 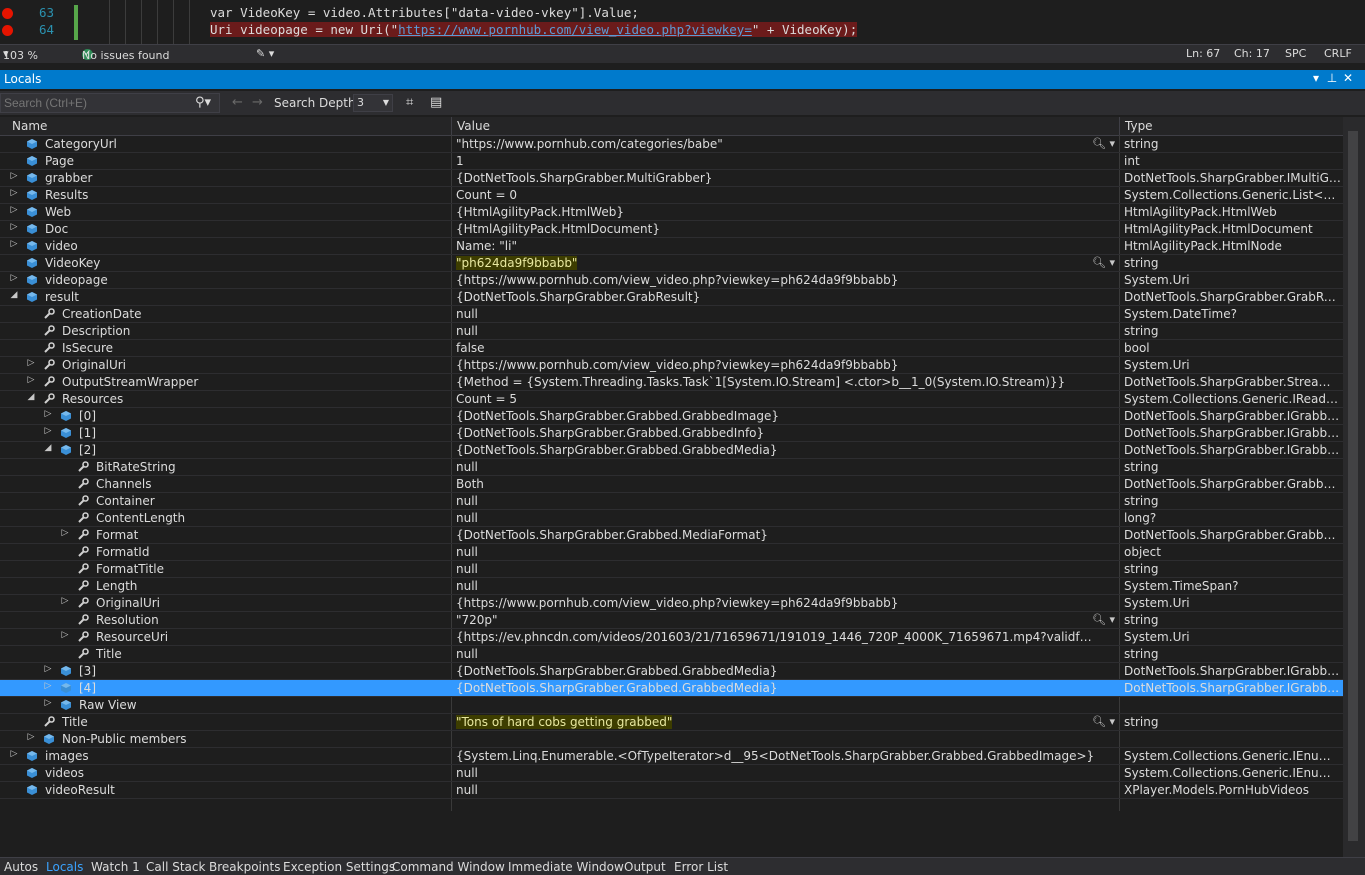 What do you see at coordinates (409, 102) in the screenshot?
I see `hex-toggle-icon: ⌗` at bounding box center [409, 102].